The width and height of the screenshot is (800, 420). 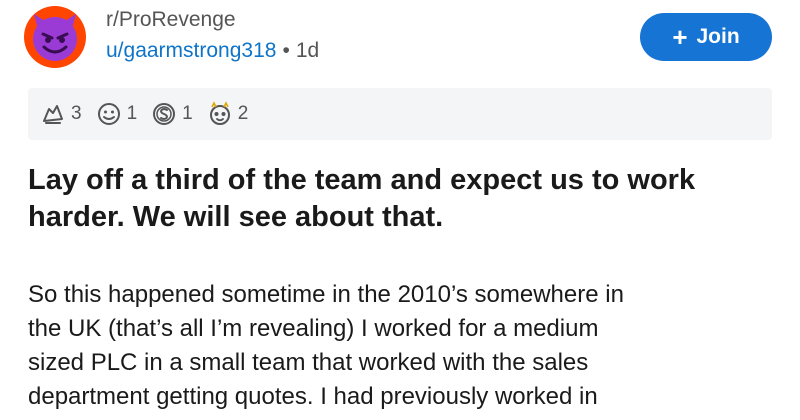 I want to click on subreddit-name: r/ProRevenge, so click(x=212, y=20).